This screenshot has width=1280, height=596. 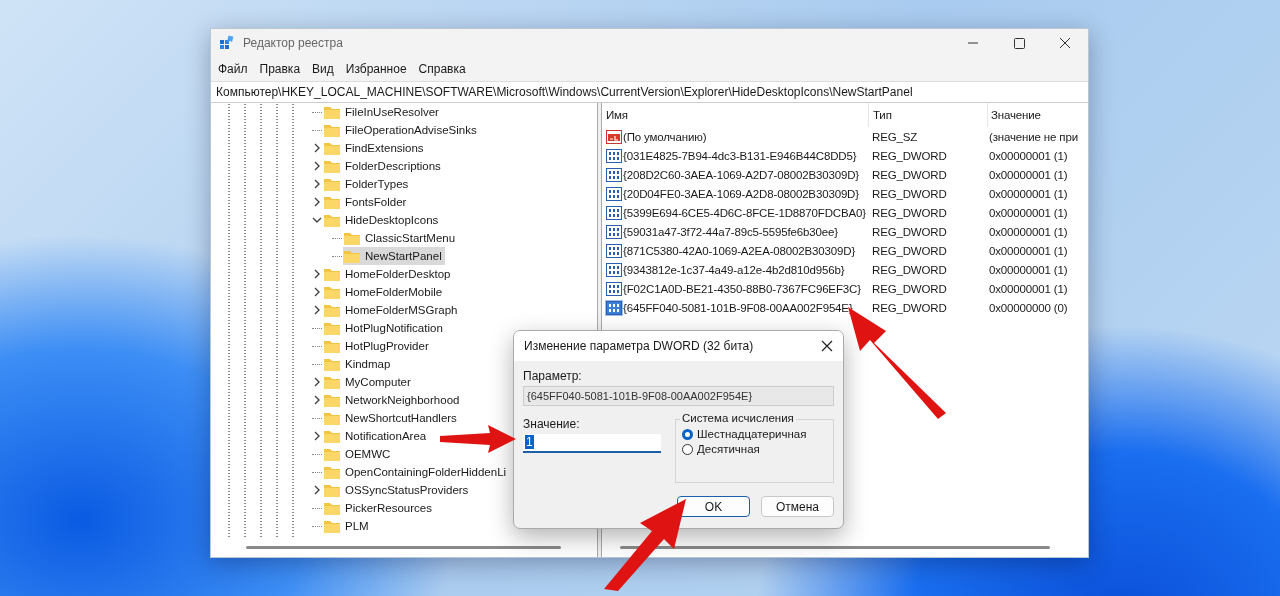 I want to click on menu-item: Избранное, so click(x=376, y=69).